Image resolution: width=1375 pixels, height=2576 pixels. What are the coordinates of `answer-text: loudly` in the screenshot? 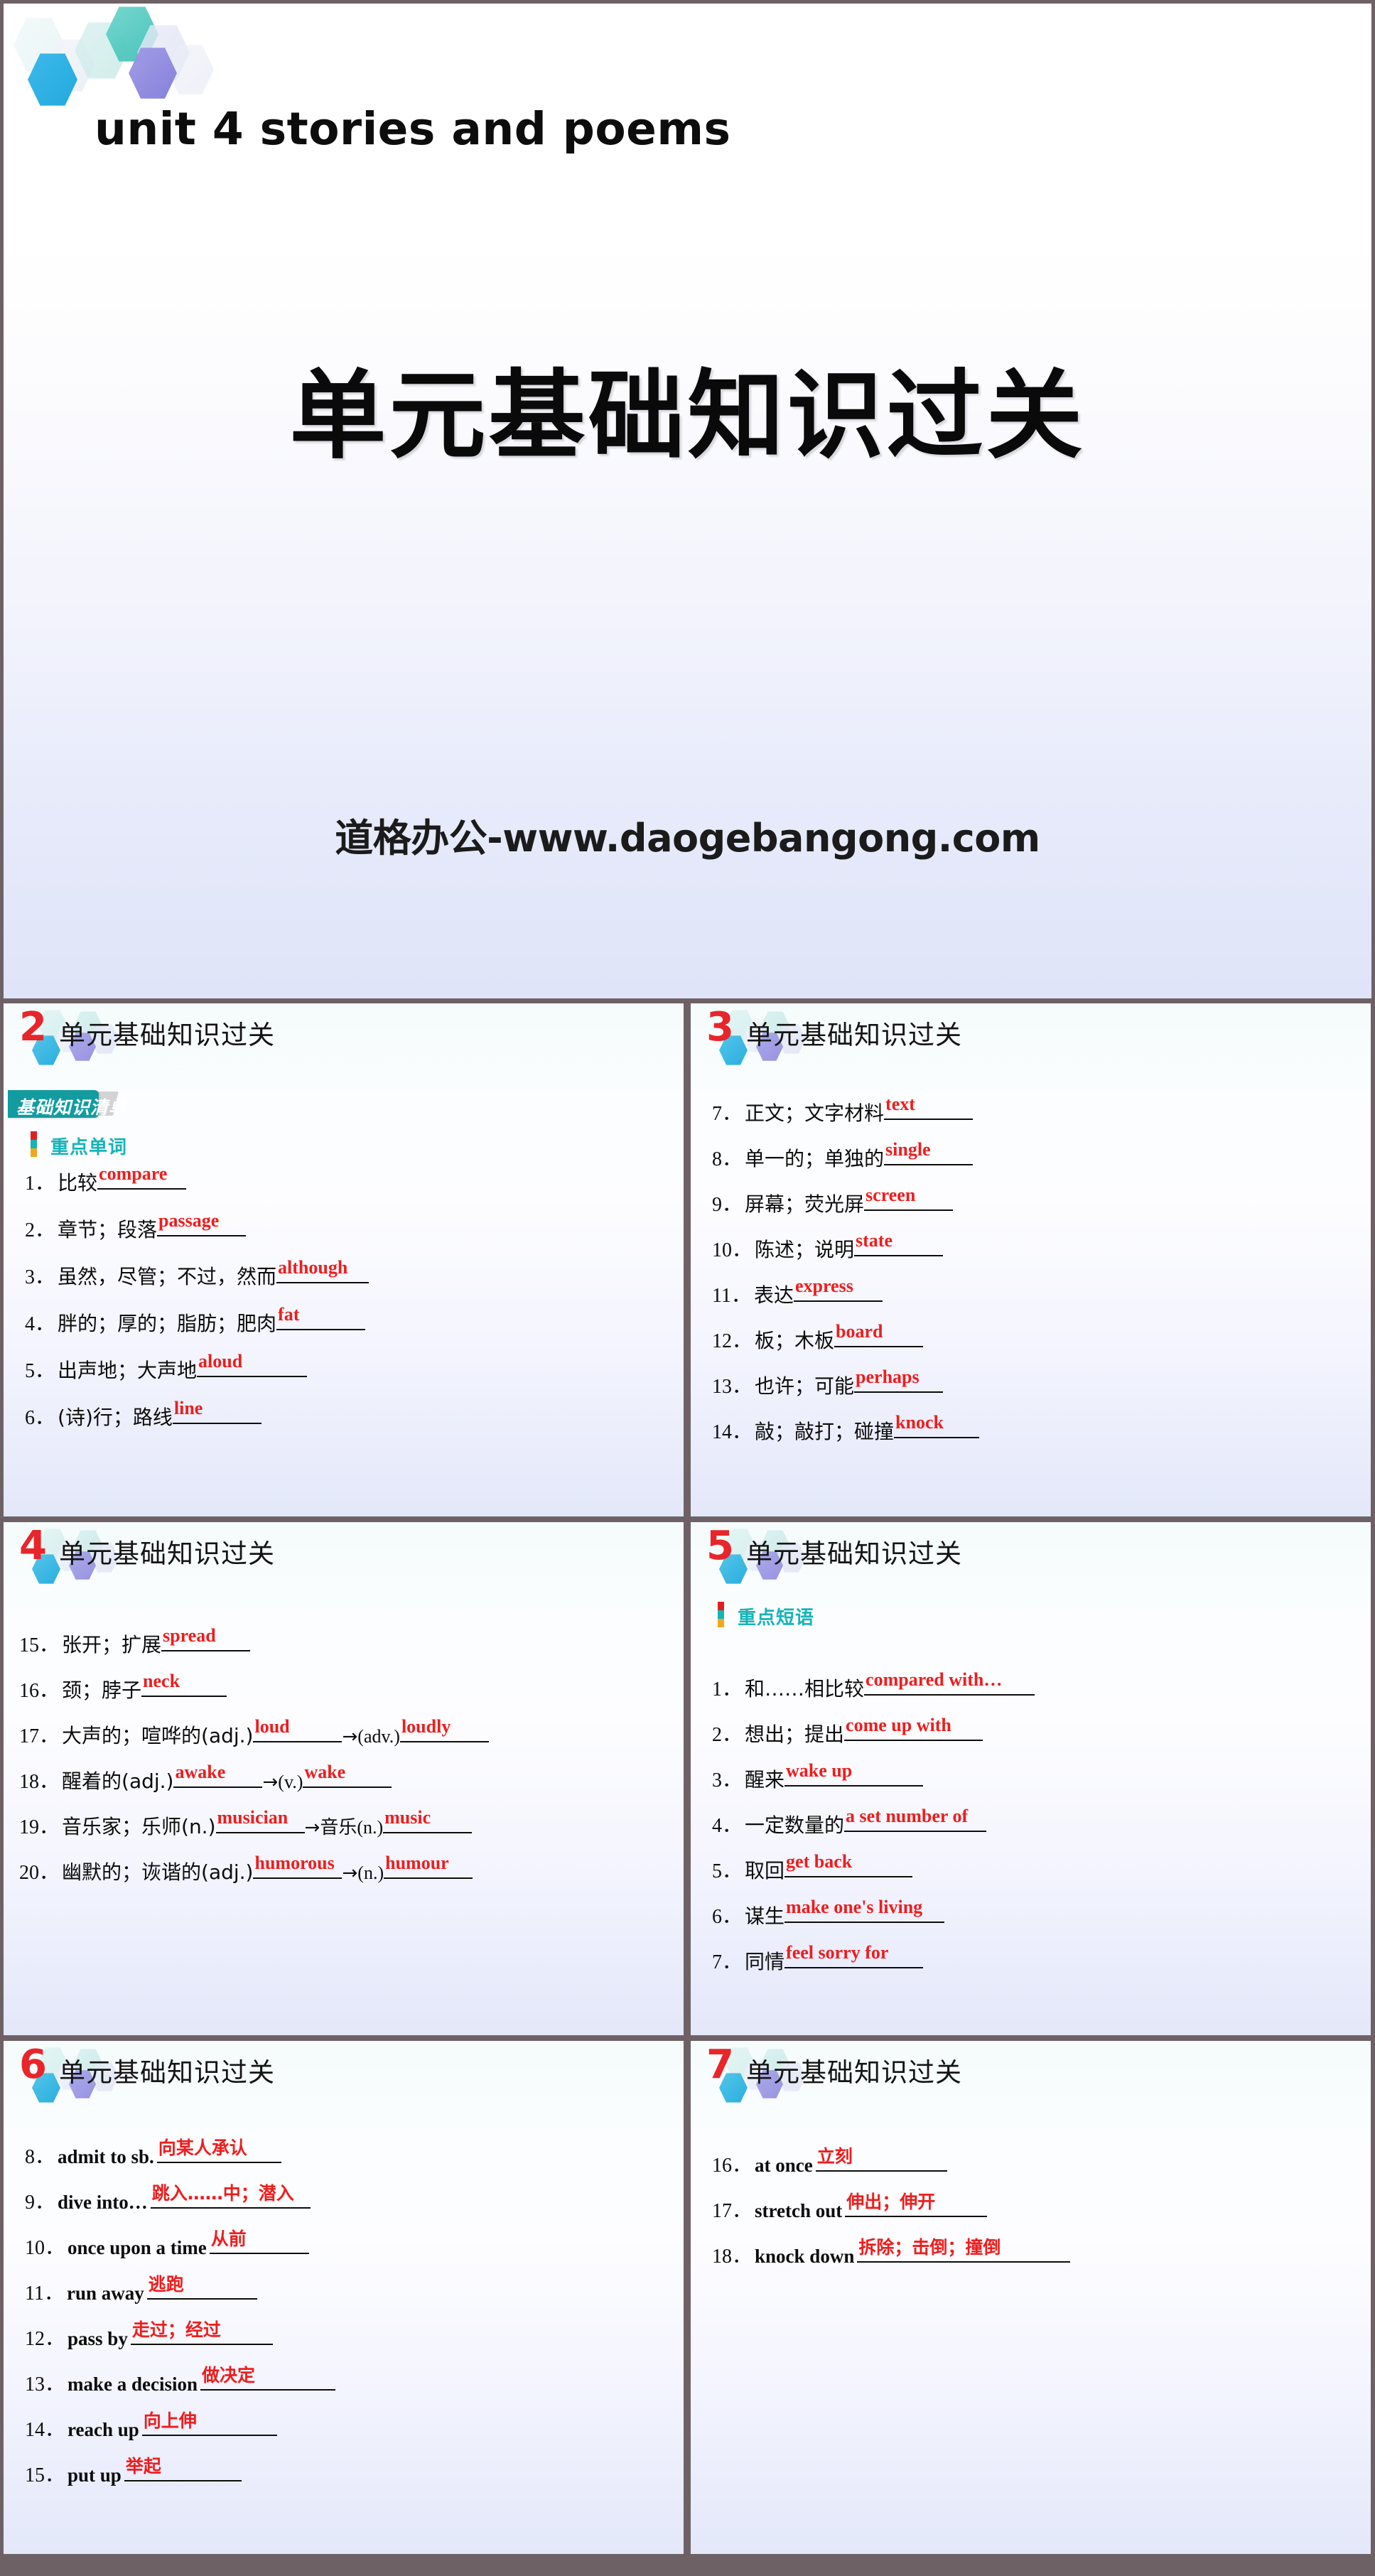 It's located at (426, 1726).